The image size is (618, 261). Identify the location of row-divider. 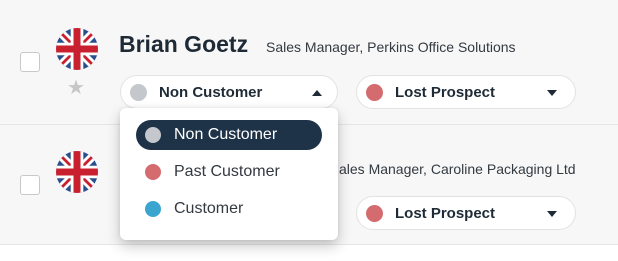
(309, 244).